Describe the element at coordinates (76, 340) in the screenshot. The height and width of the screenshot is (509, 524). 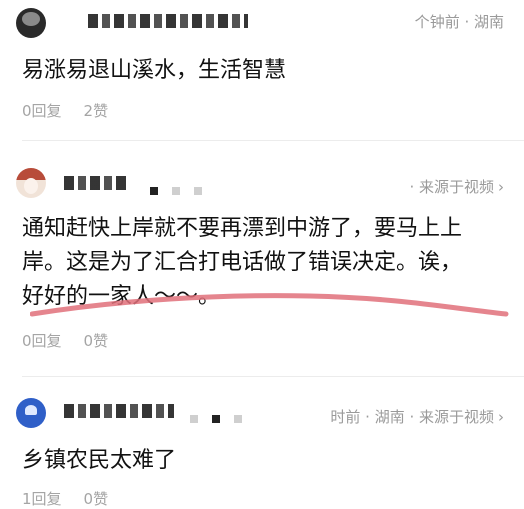
I see `comment-actions: 0回复 0赞` at that location.